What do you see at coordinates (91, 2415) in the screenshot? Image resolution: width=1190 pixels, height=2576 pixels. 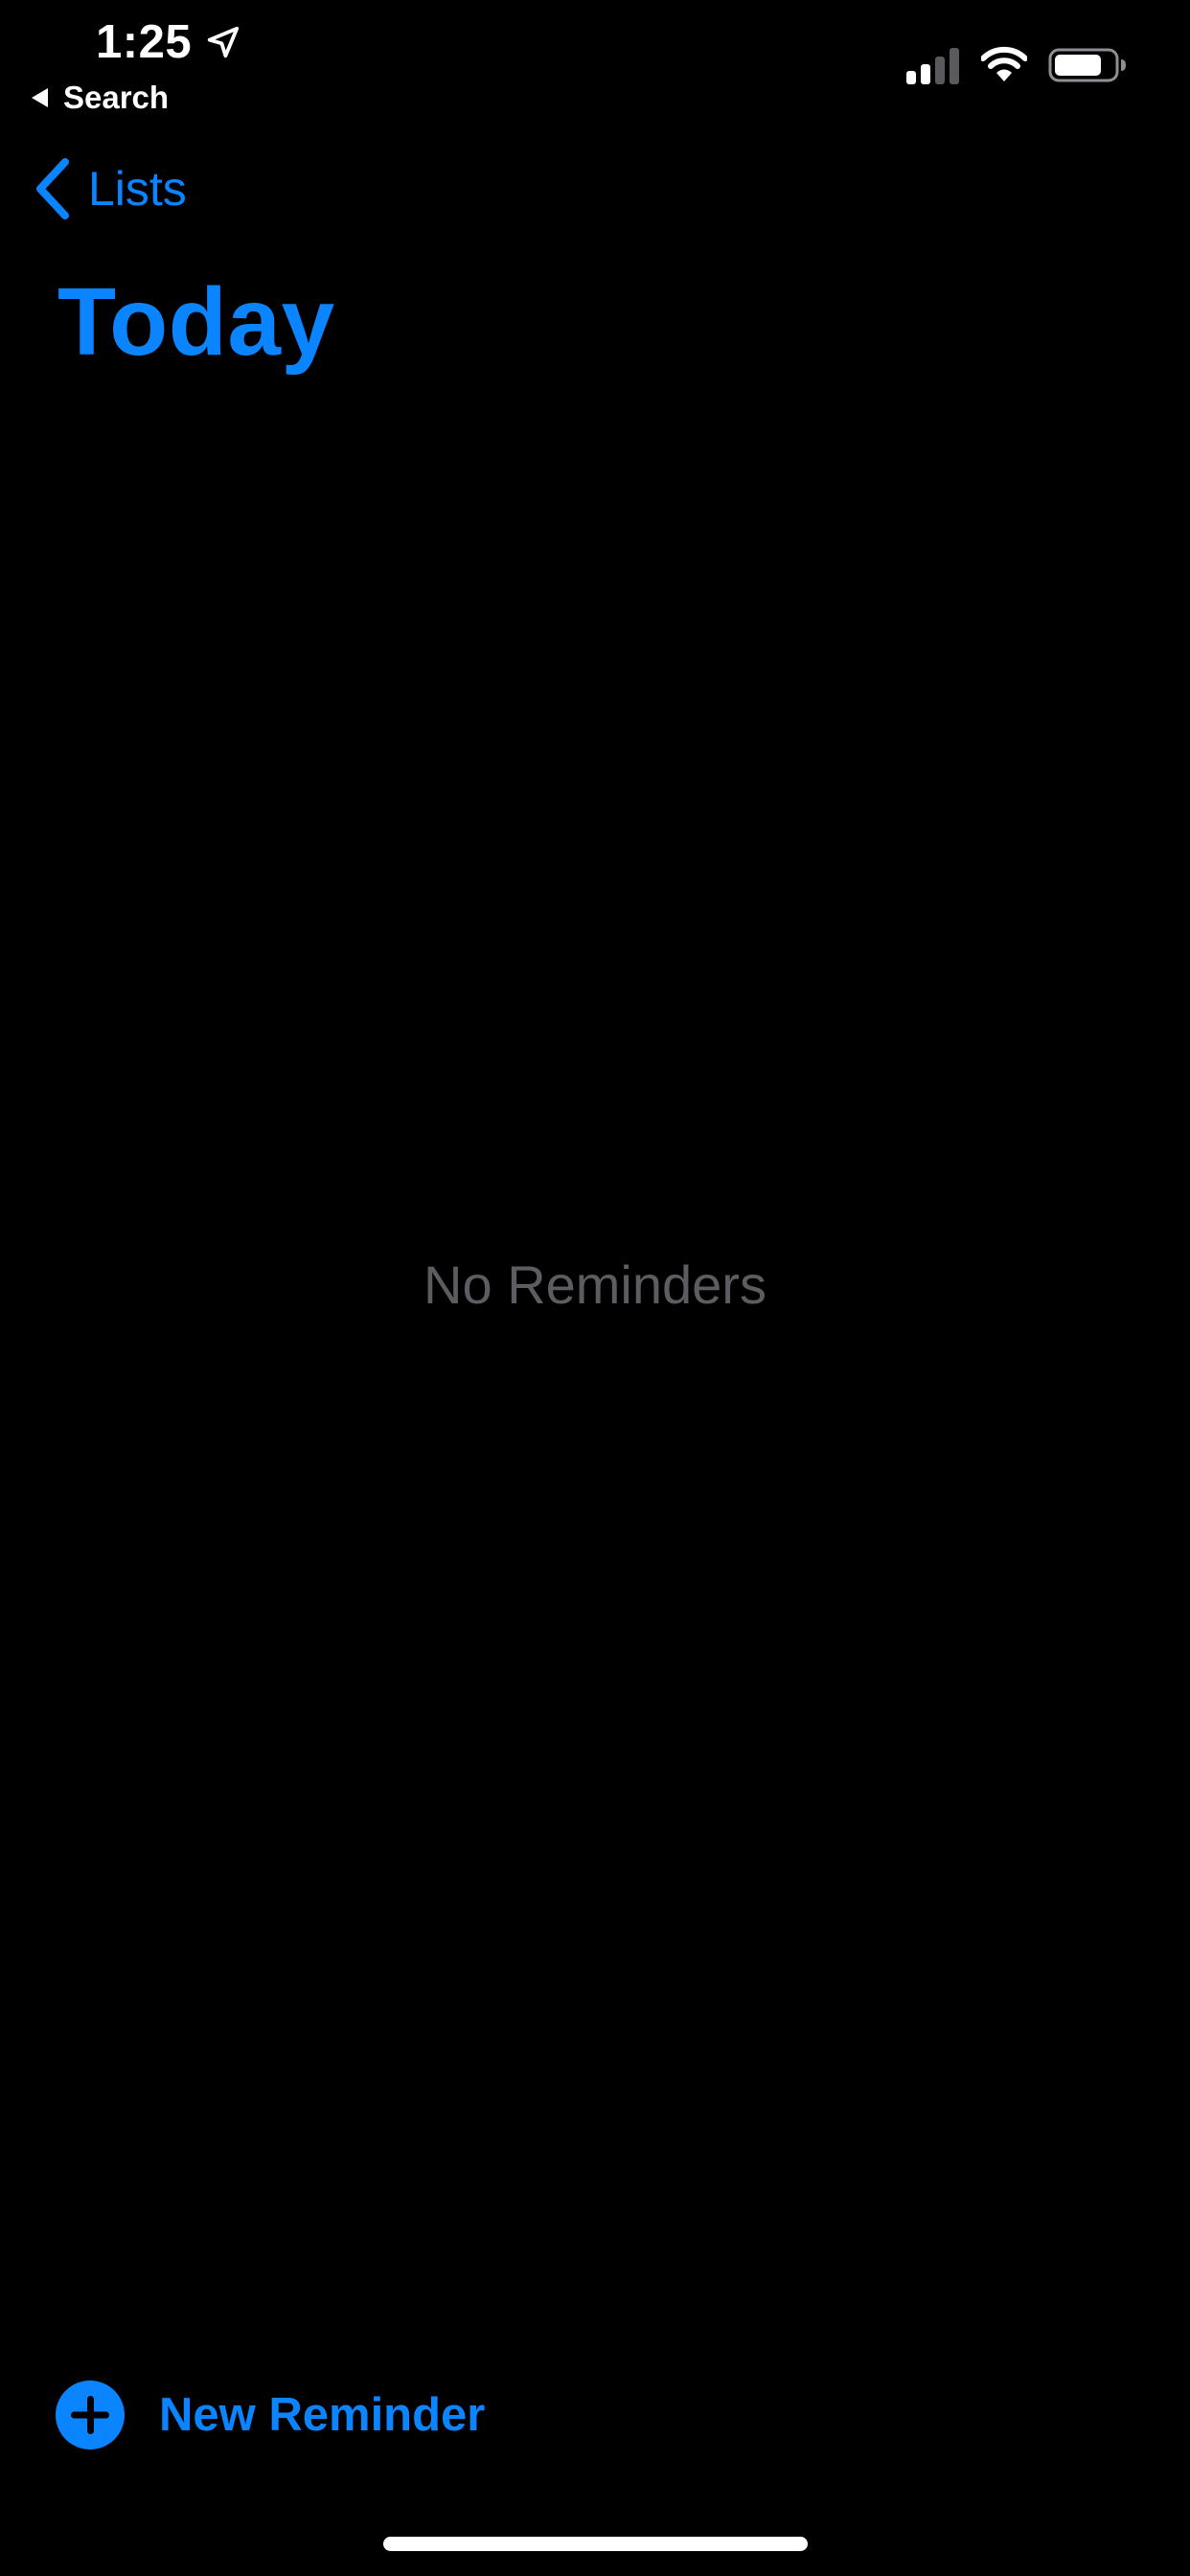 I see `plus-circle-icon` at bounding box center [91, 2415].